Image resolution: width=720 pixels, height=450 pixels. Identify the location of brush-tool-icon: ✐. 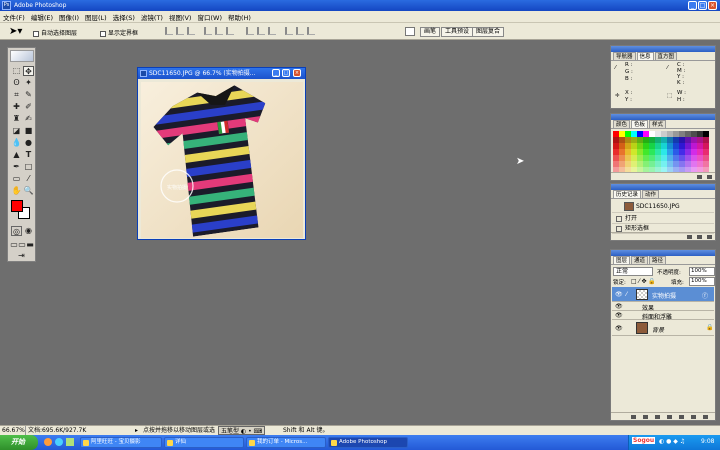
(28, 107).